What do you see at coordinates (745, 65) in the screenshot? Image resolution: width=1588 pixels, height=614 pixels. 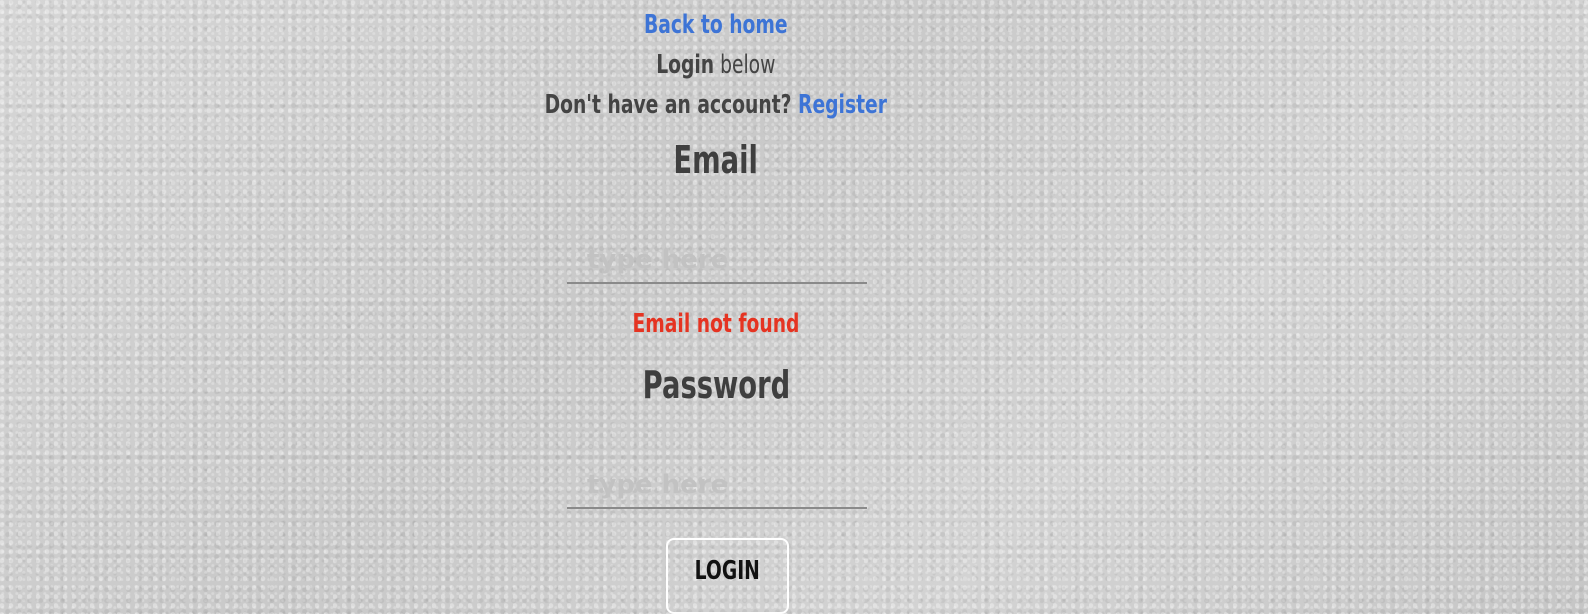 I see `login-heading-rest: below` at bounding box center [745, 65].